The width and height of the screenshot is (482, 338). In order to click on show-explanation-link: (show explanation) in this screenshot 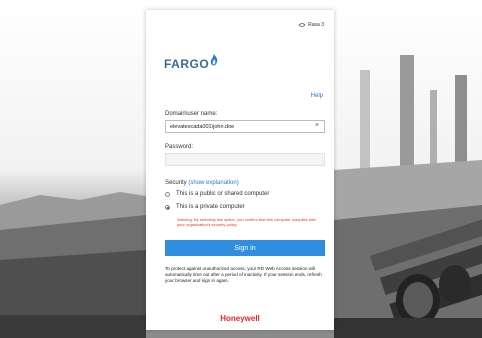, I will do `click(213, 183)`.